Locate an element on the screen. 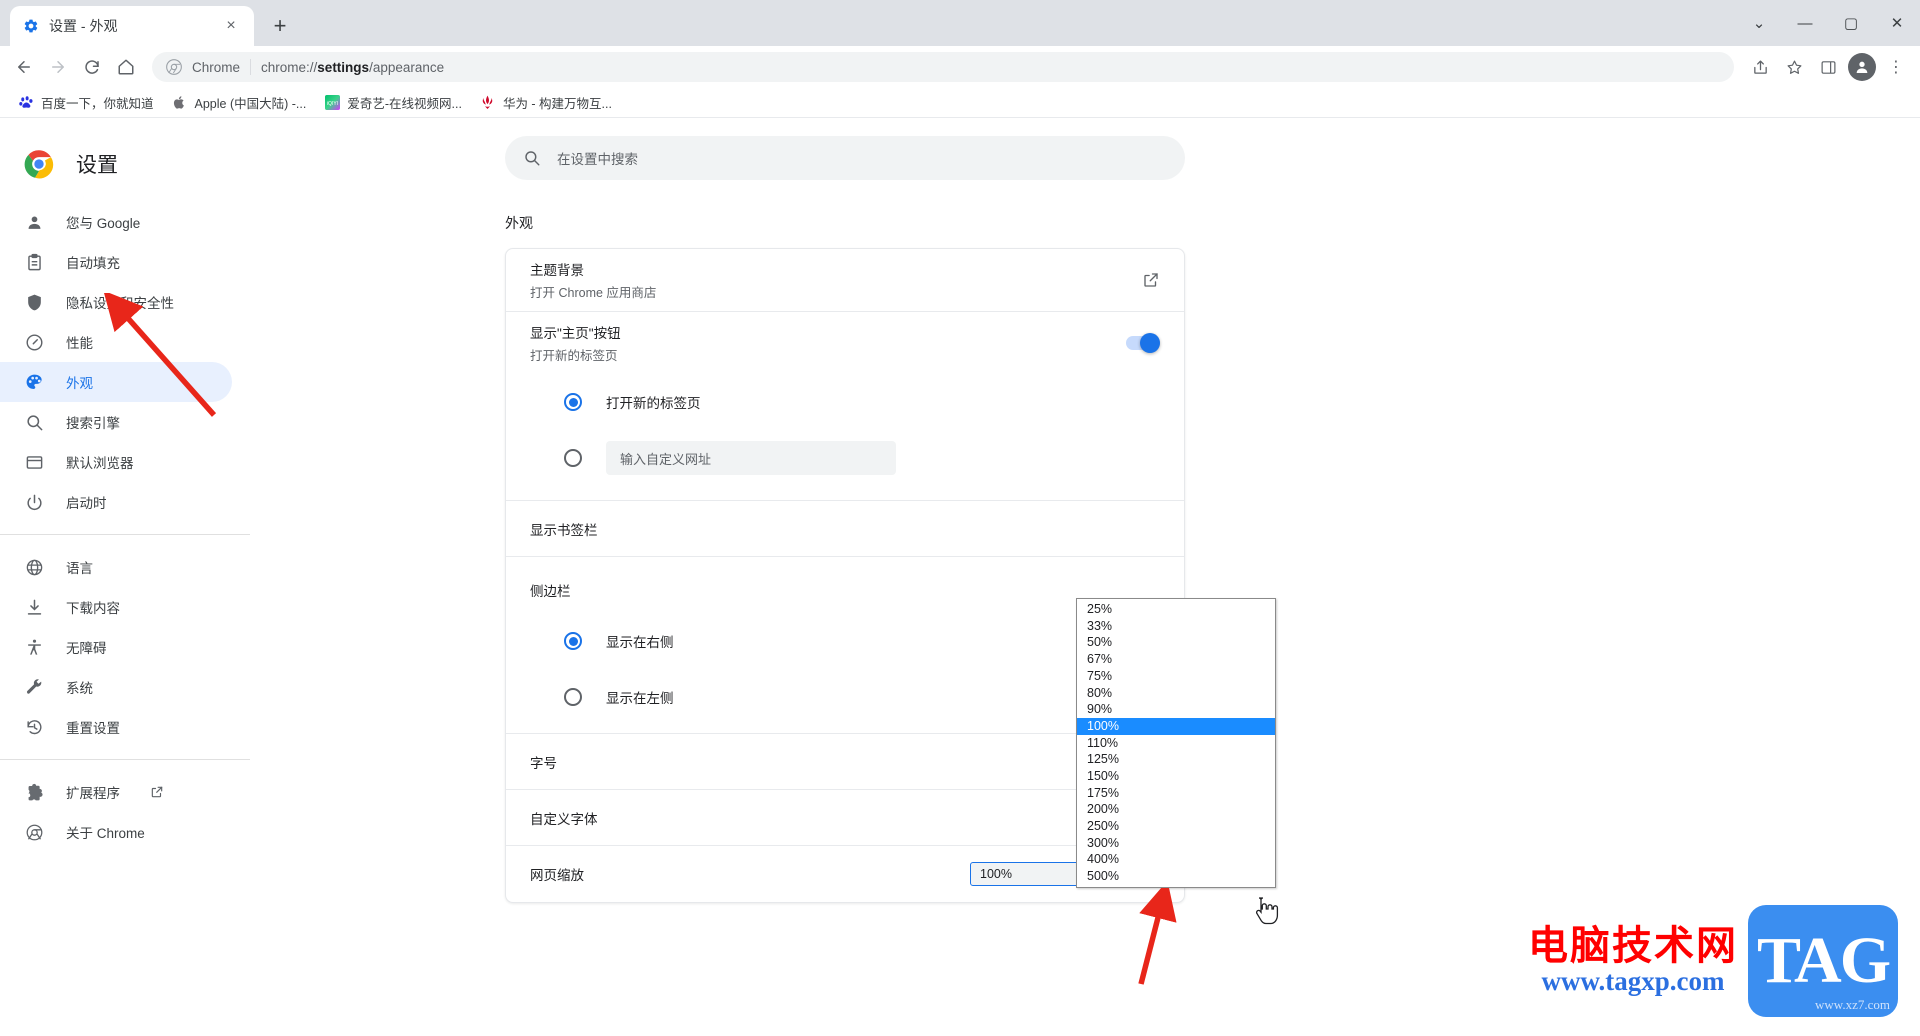  zoom-option: 80% is located at coordinates (1176, 692).